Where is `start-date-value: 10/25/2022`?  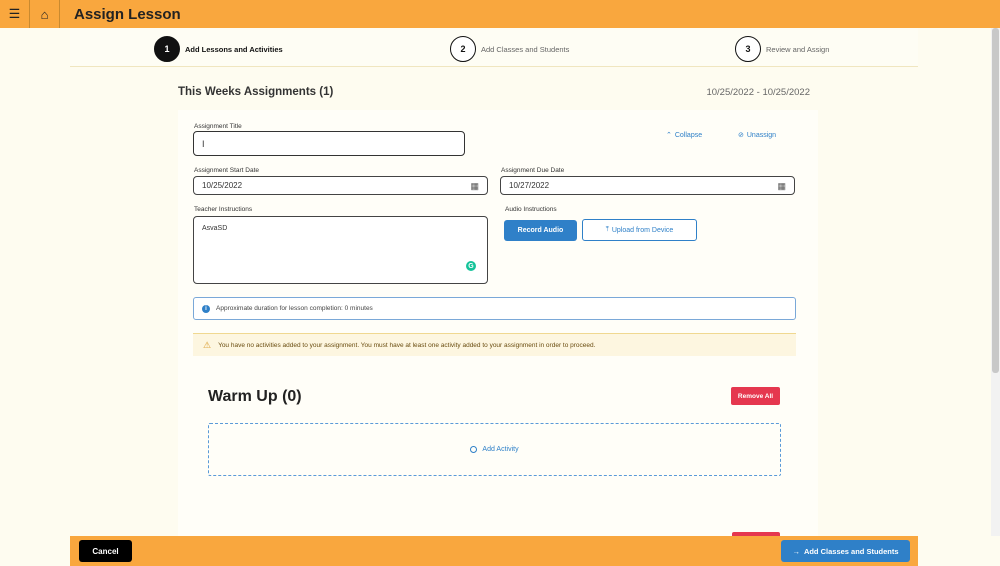 start-date-value: 10/25/2022 is located at coordinates (222, 185).